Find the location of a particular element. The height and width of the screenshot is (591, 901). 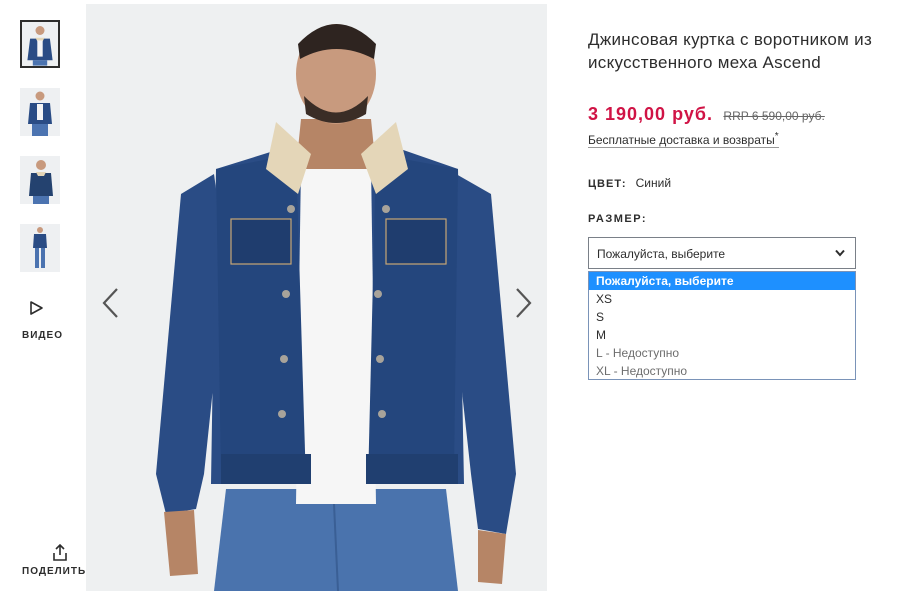

chevron-down-icon is located at coordinates (840, 253).